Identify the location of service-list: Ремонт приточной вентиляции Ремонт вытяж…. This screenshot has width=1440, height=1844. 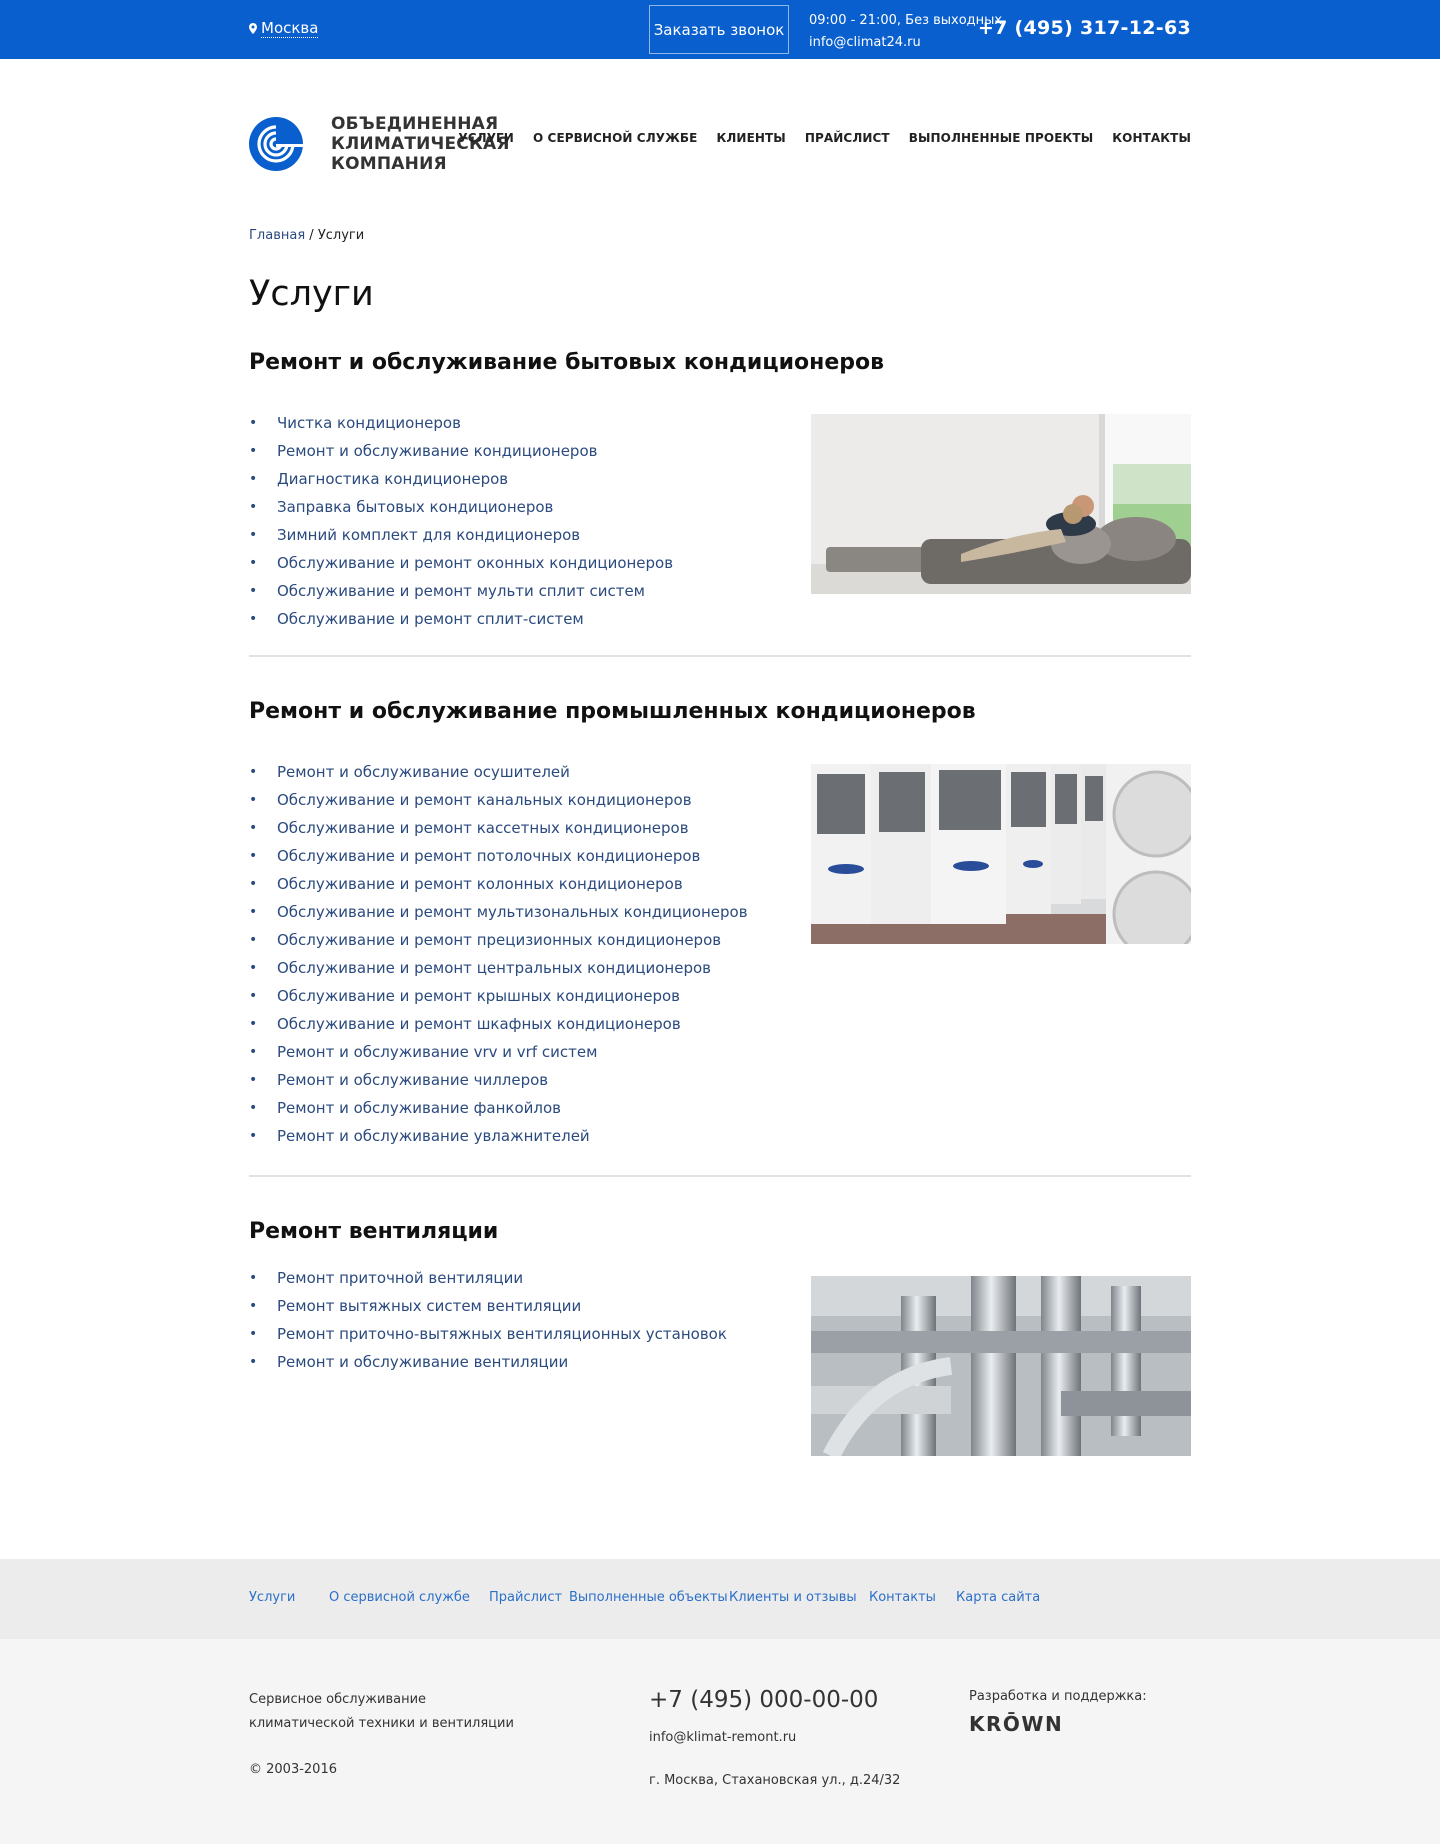
(488, 1320).